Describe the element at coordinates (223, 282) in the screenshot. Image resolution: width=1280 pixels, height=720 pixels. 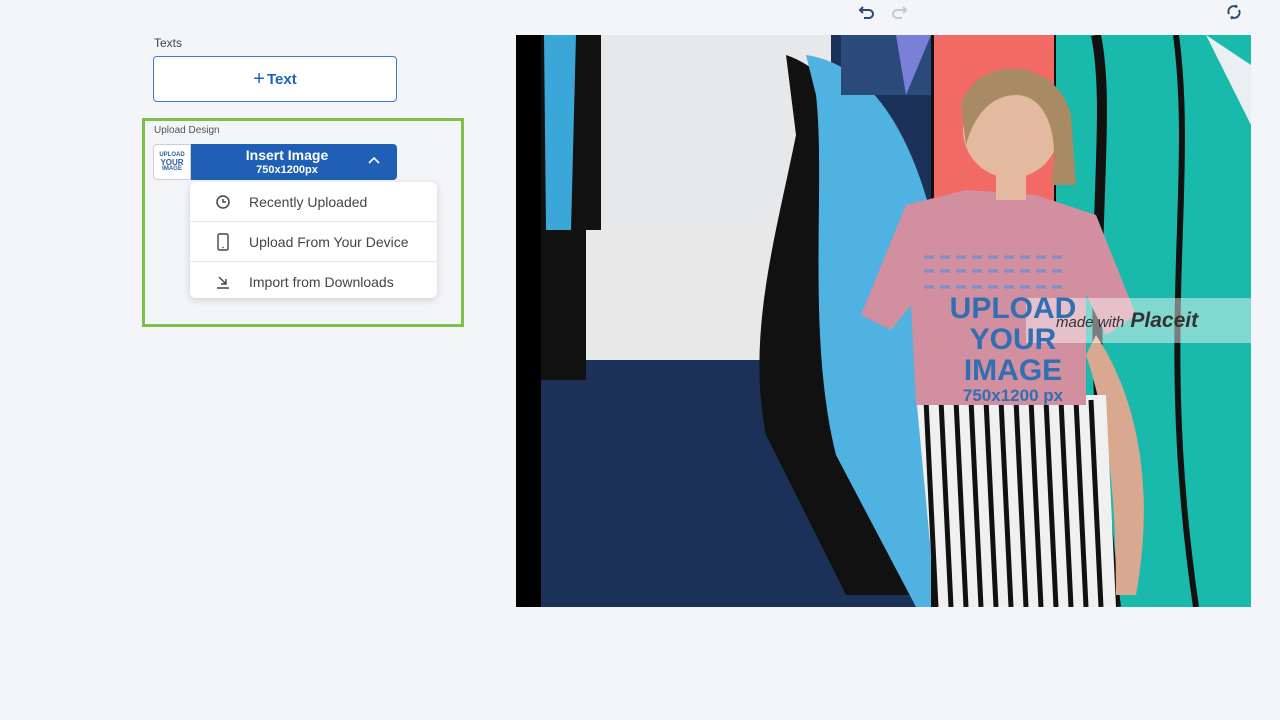
I see `download-icon` at that location.